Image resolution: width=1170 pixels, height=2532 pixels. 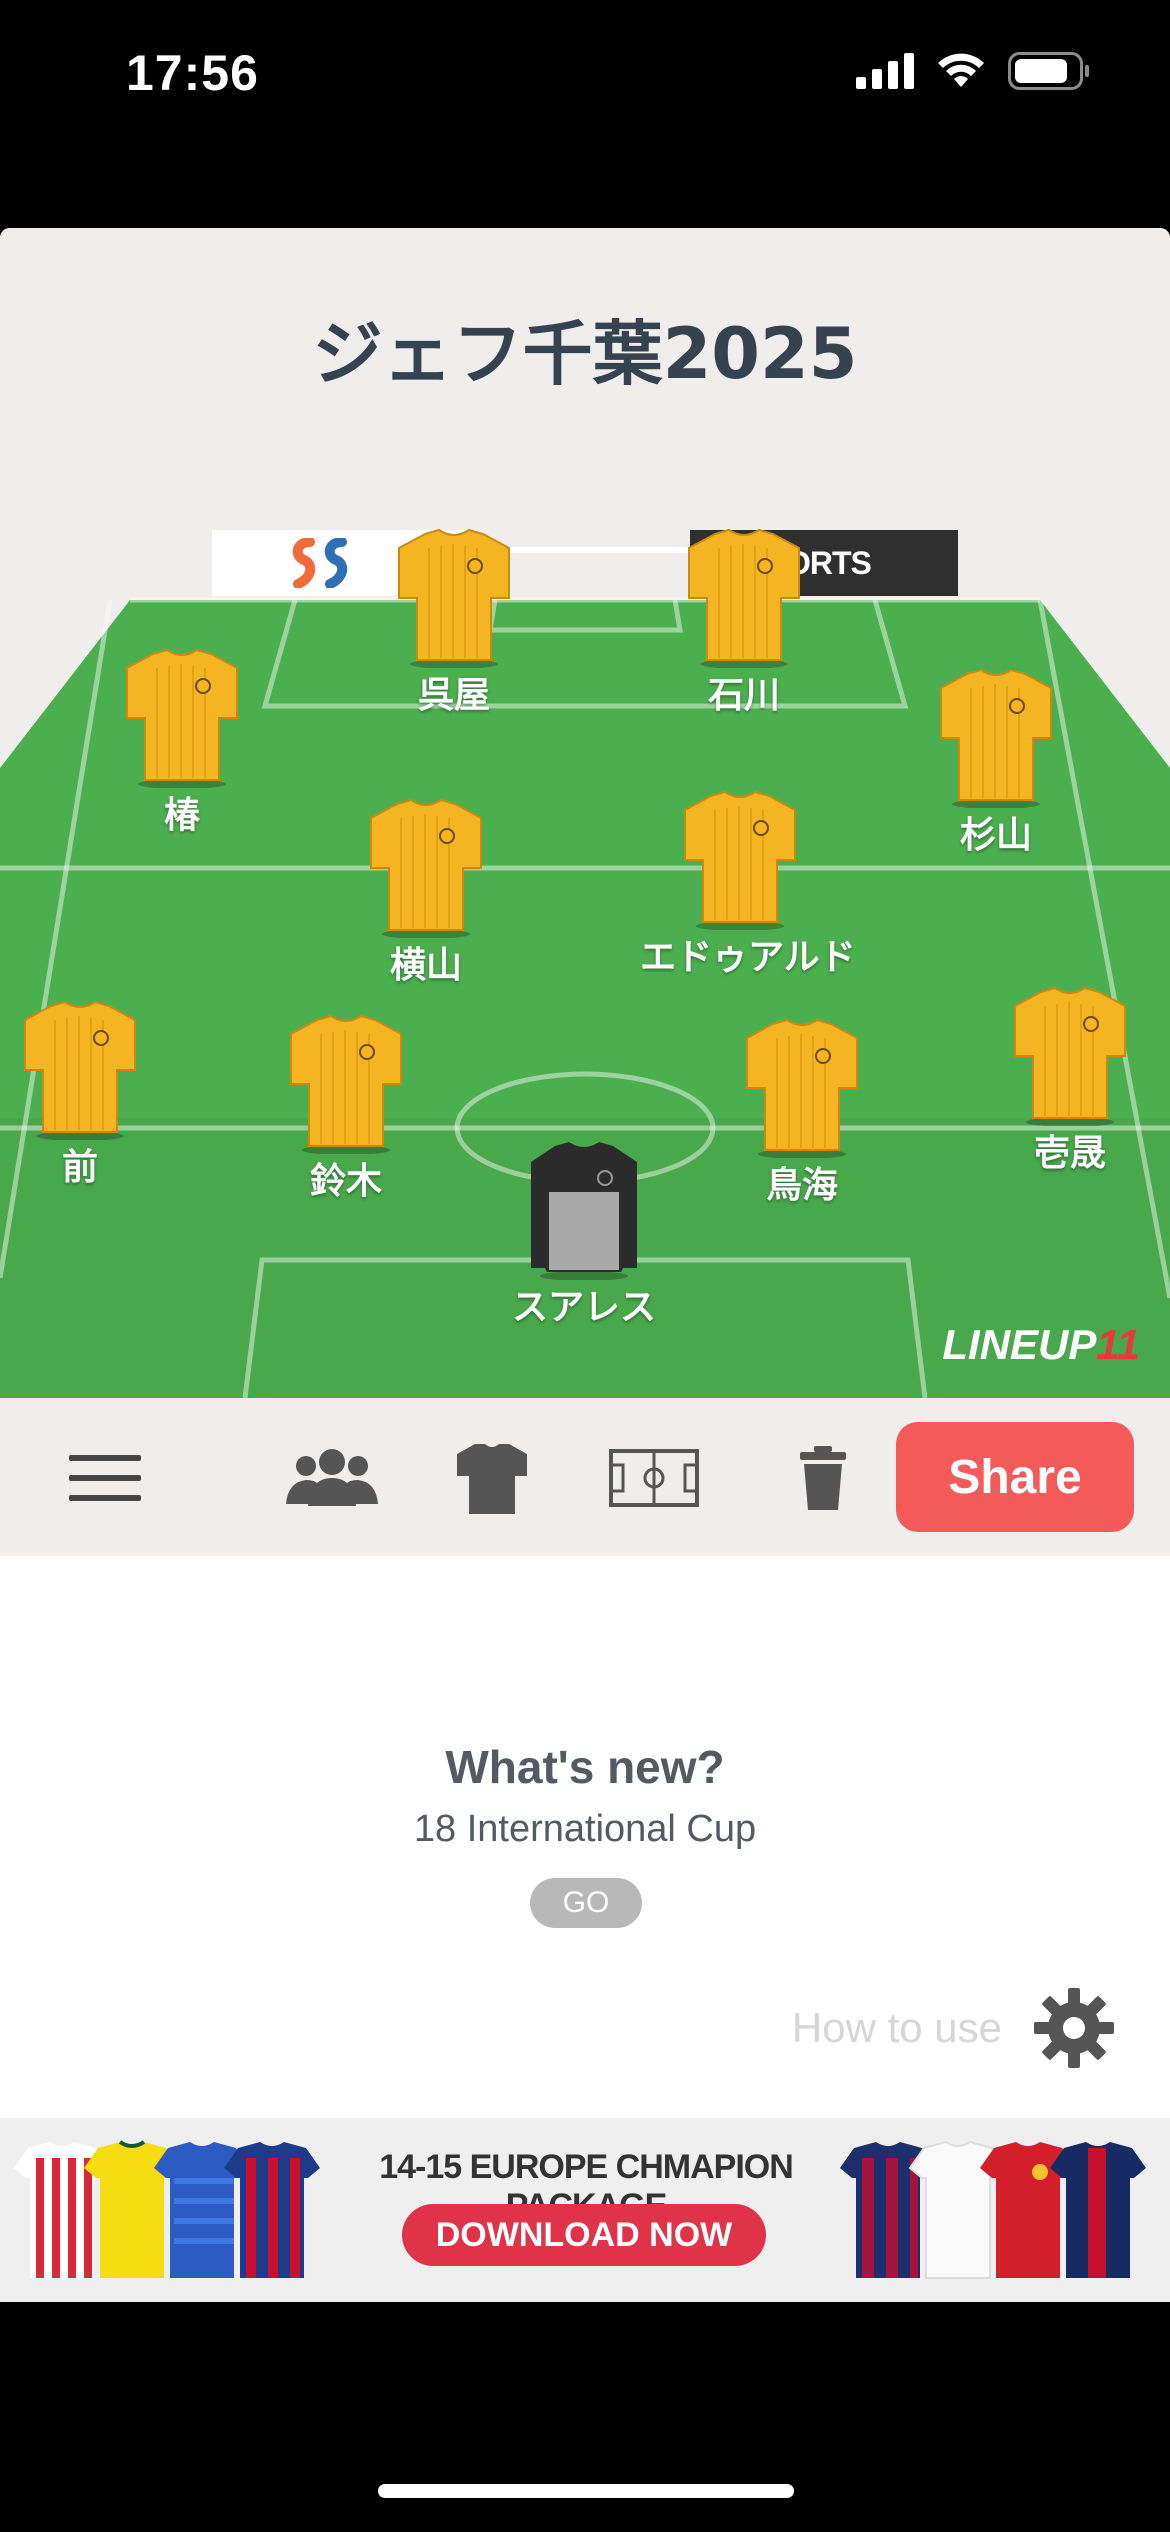 I want to click on player-name: 前, so click(x=79, y=1167).